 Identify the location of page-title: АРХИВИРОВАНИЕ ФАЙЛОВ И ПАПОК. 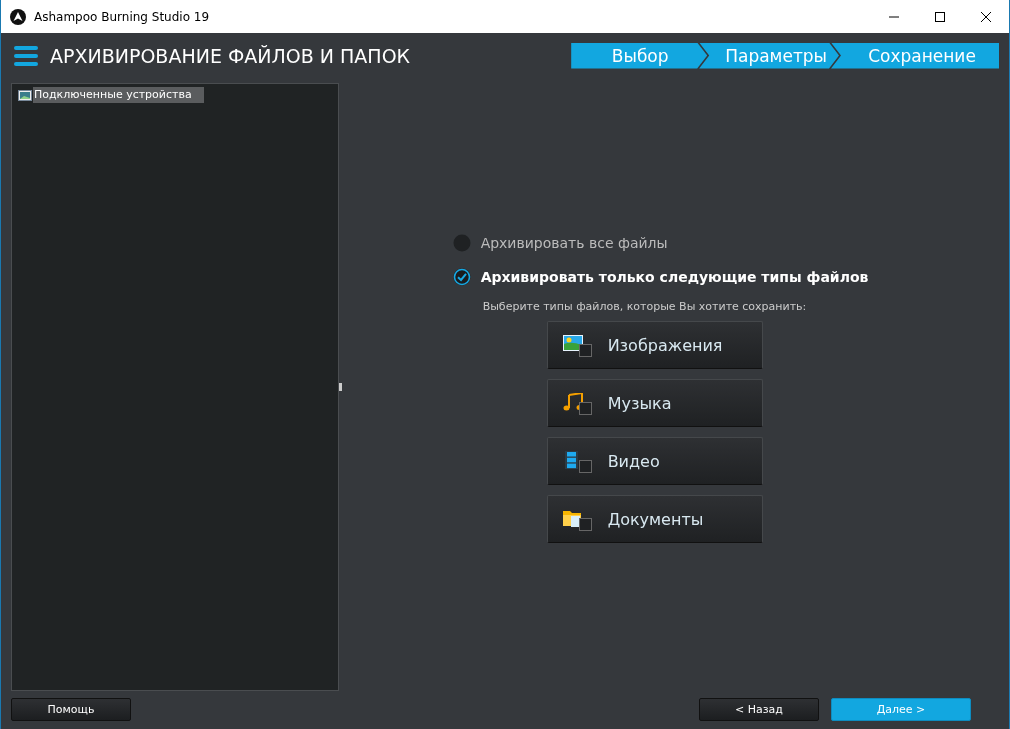
(230, 55).